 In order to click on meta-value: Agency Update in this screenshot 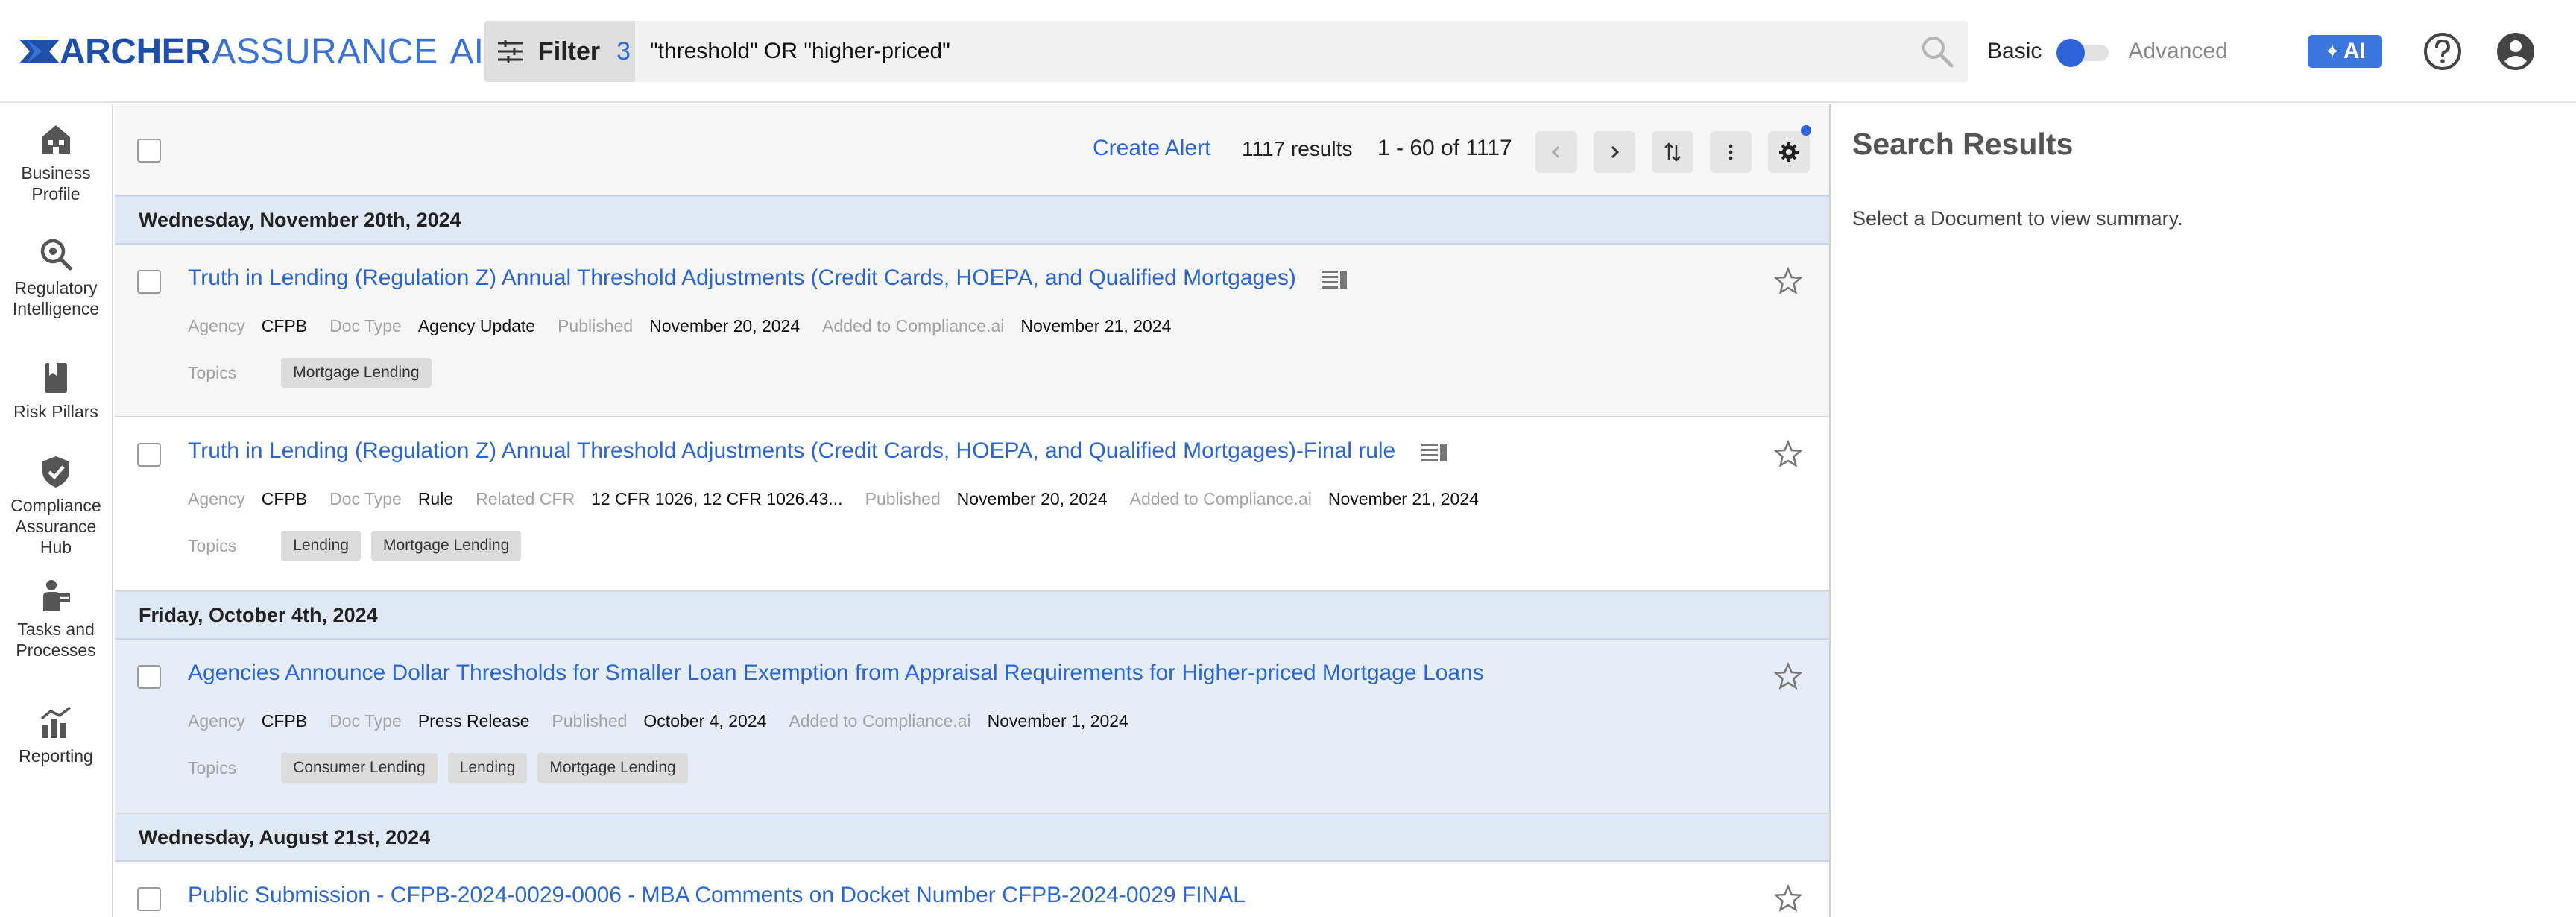, I will do `click(477, 325)`.